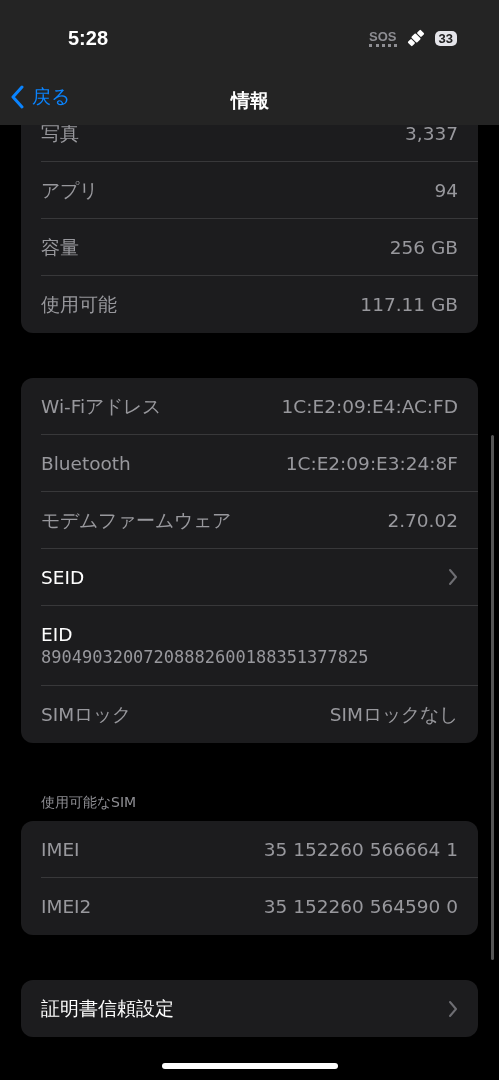  What do you see at coordinates (409, 304) in the screenshot?
I see `row-value: 117.11 GB` at bounding box center [409, 304].